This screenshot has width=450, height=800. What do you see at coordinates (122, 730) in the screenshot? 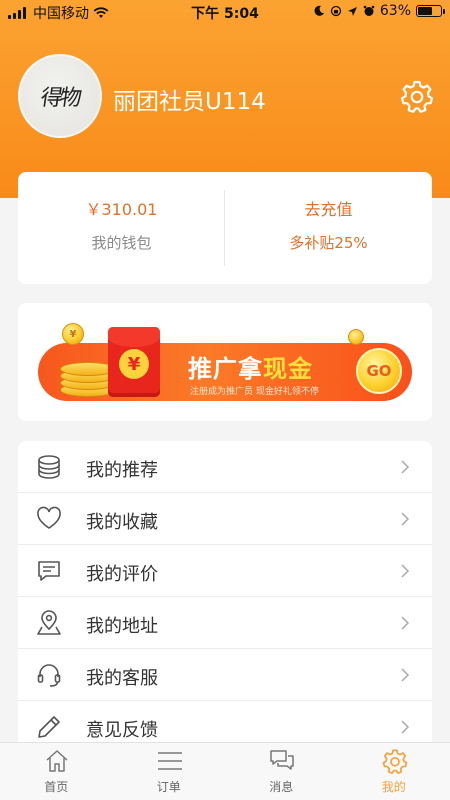
I see `menu-label: 意见反馈` at bounding box center [122, 730].